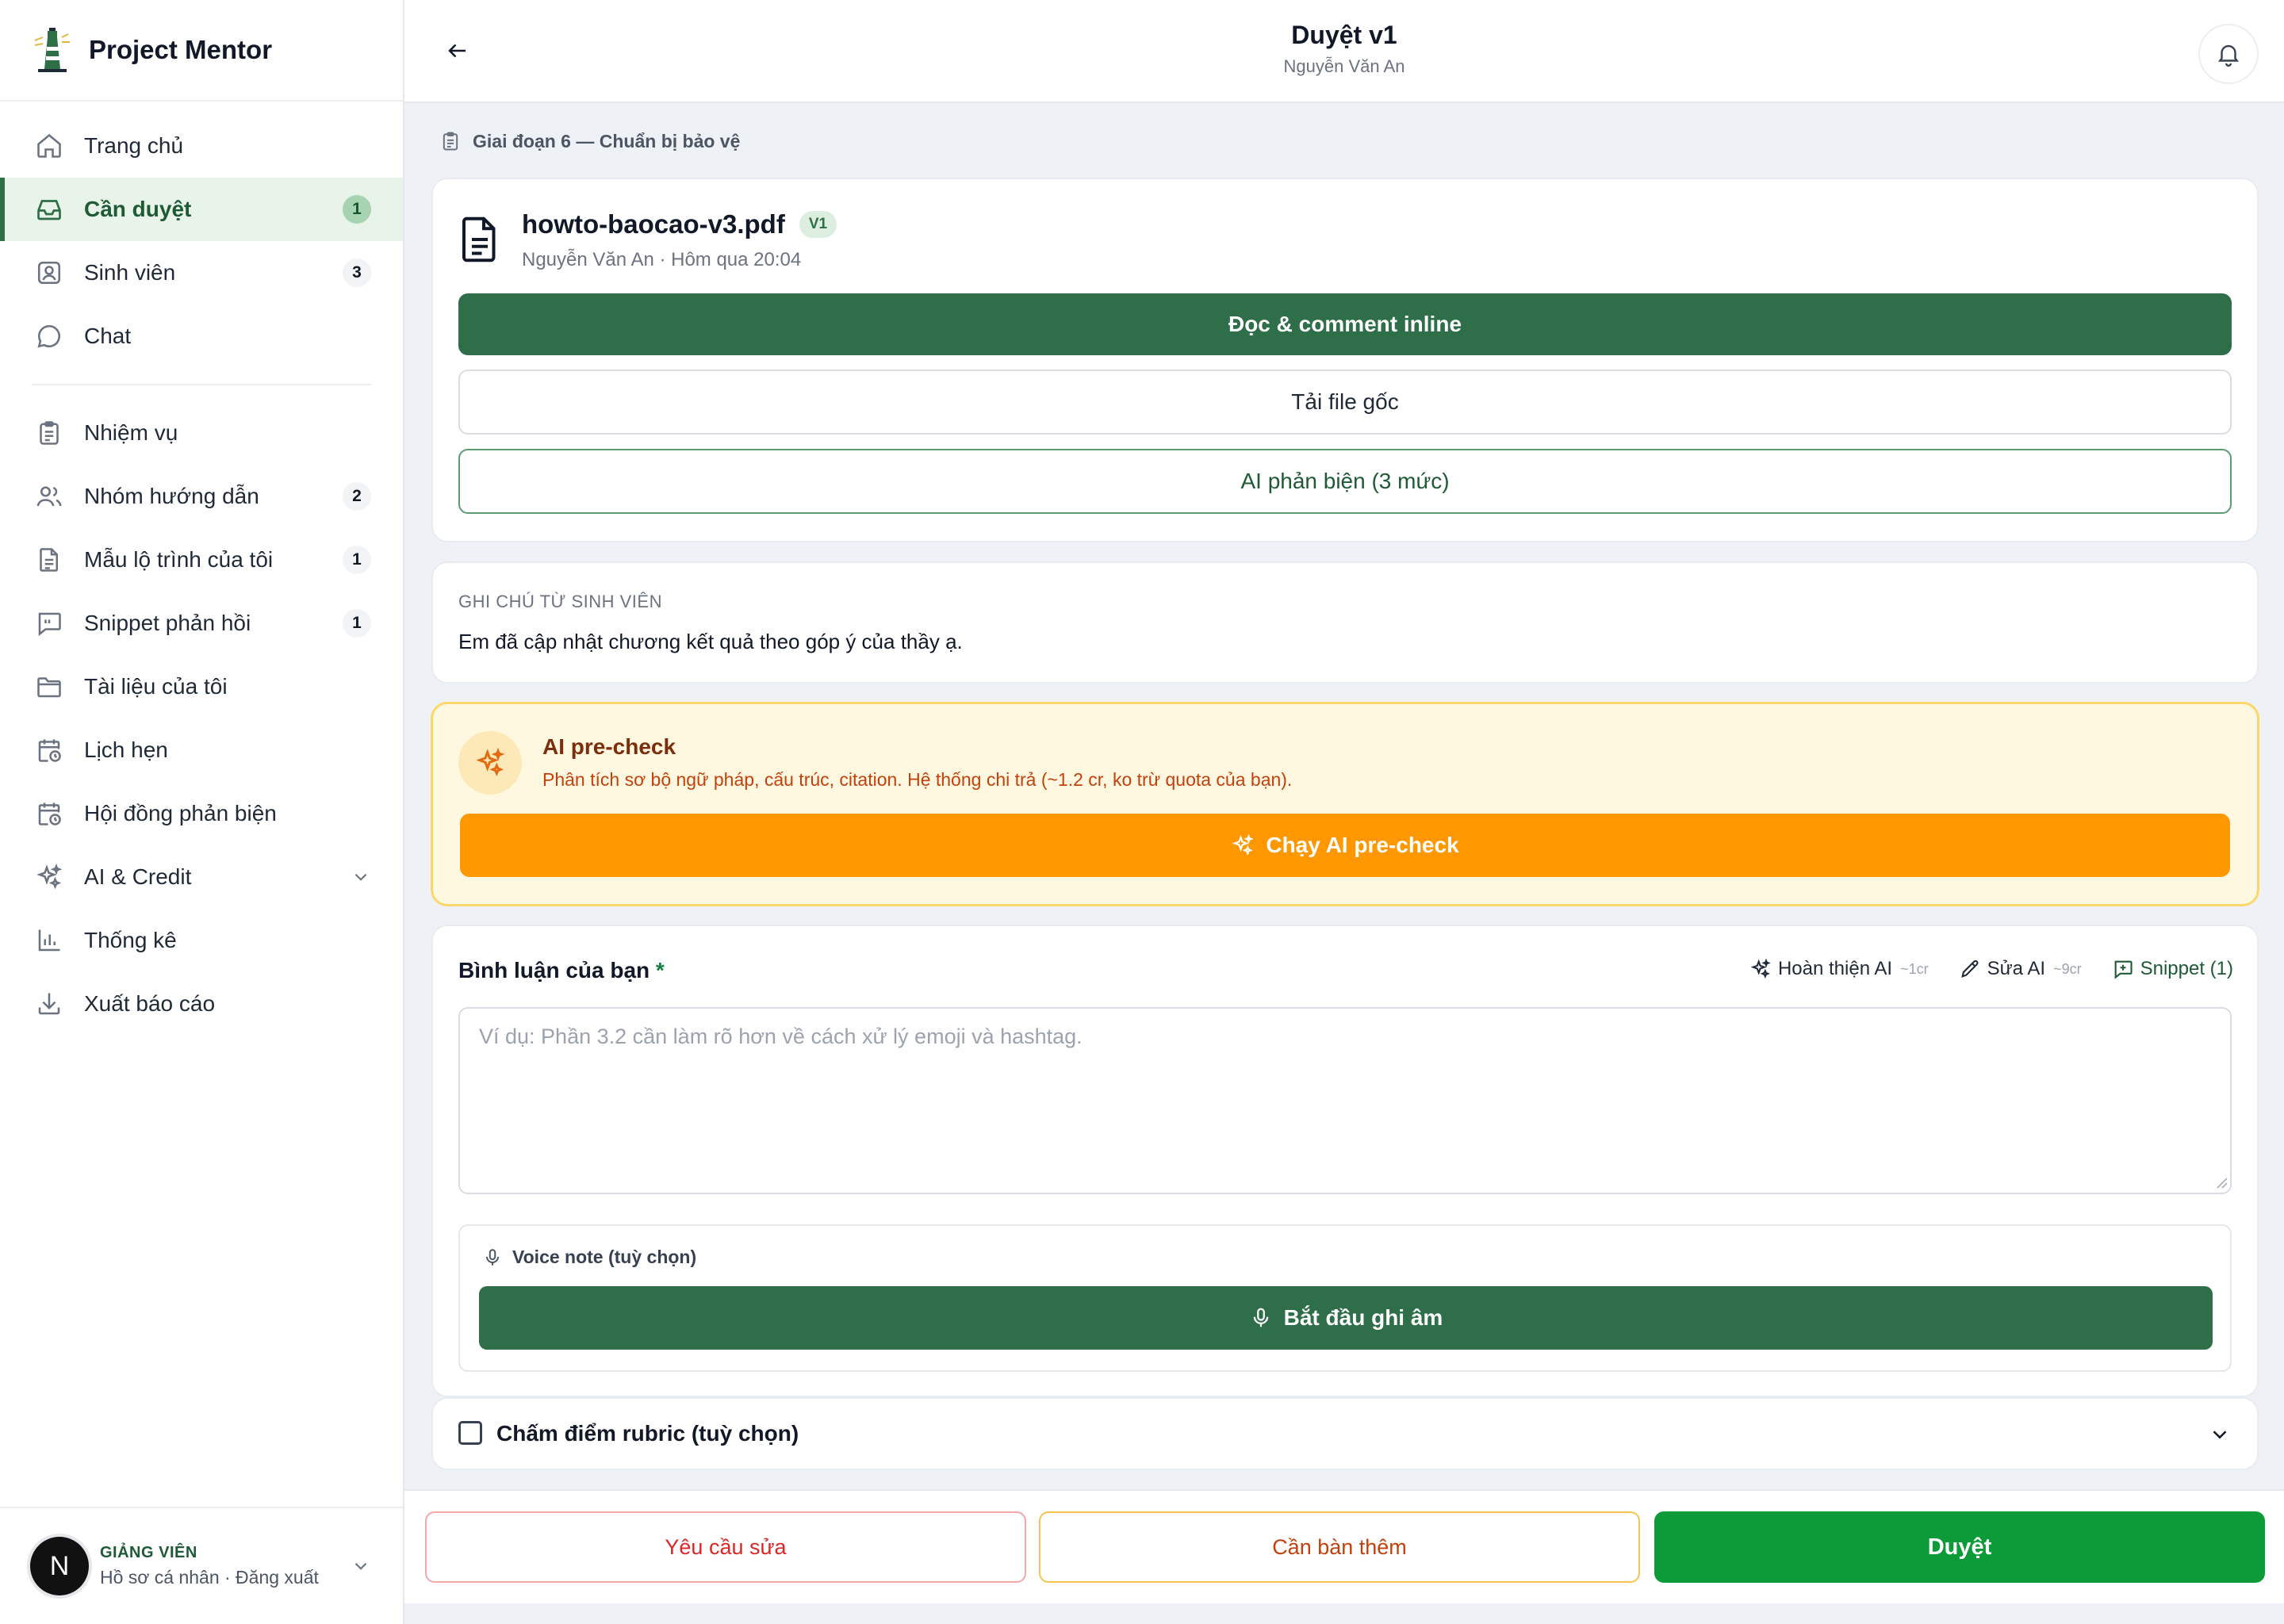  I want to click on sidebar-item-home: Trang chủ, so click(201, 146).